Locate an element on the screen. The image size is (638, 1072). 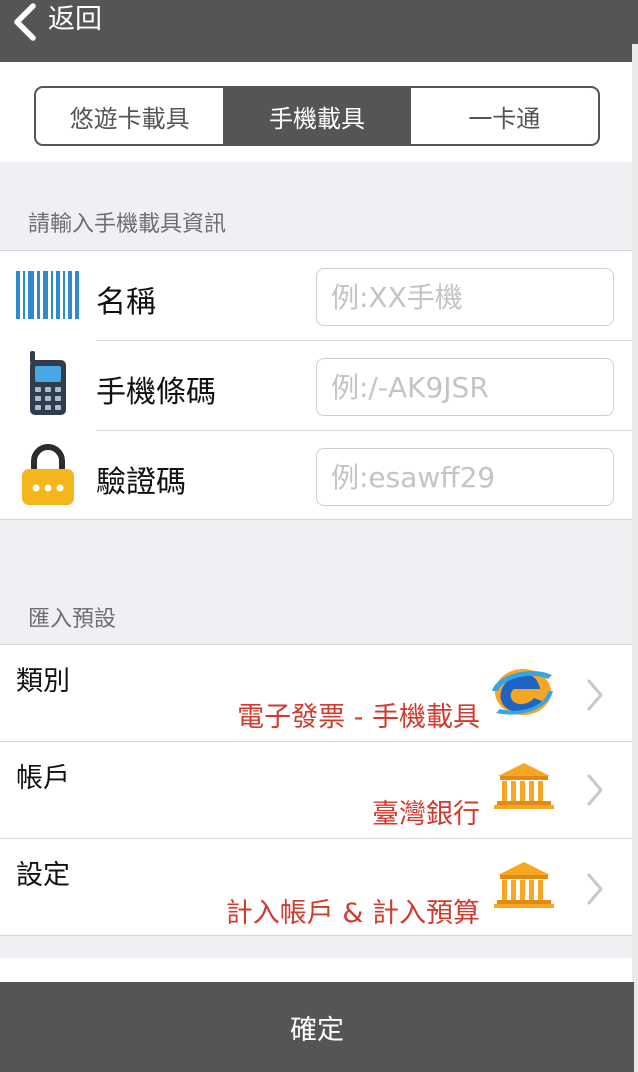
carrier-section-header: 請輸入手機載具資訊 is located at coordinates (316, 206).